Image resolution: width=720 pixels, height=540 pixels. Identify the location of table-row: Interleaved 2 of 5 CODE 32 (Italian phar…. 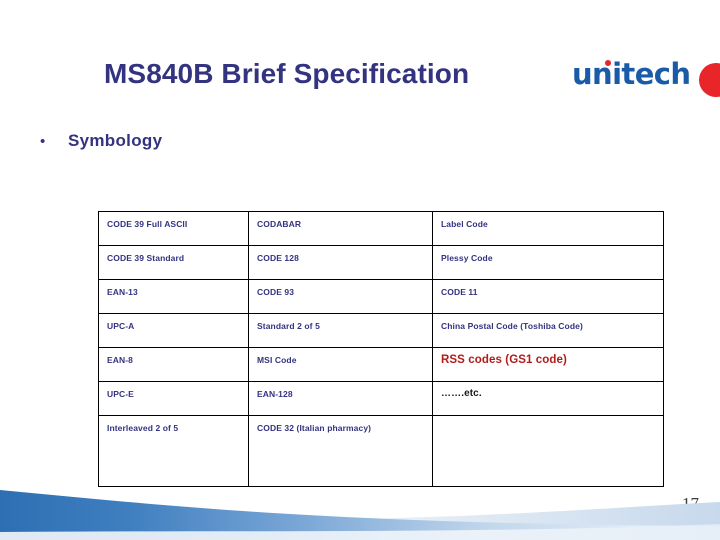
(381, 451).